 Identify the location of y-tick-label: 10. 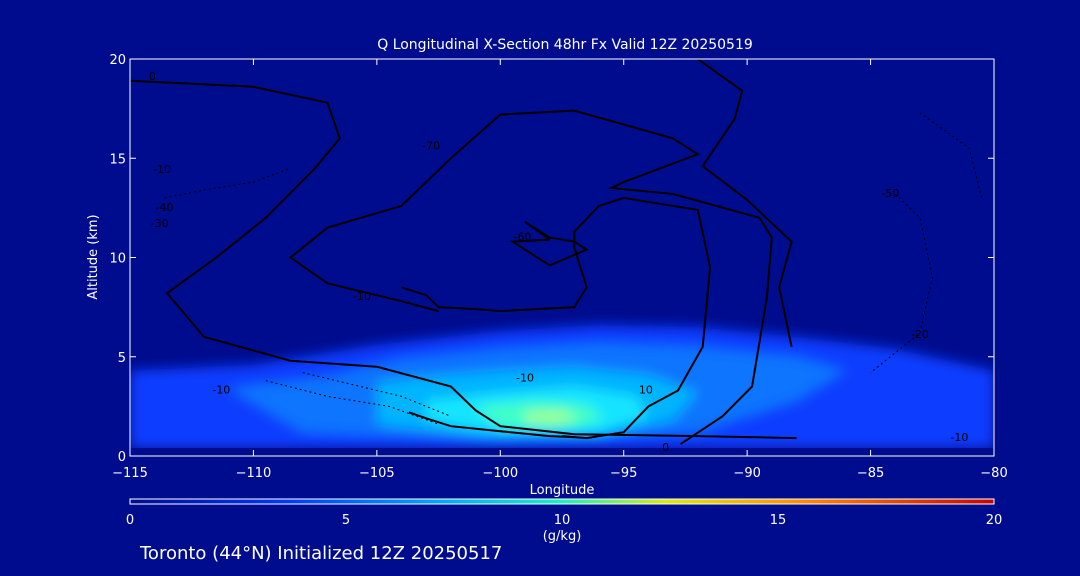
(117, 259).